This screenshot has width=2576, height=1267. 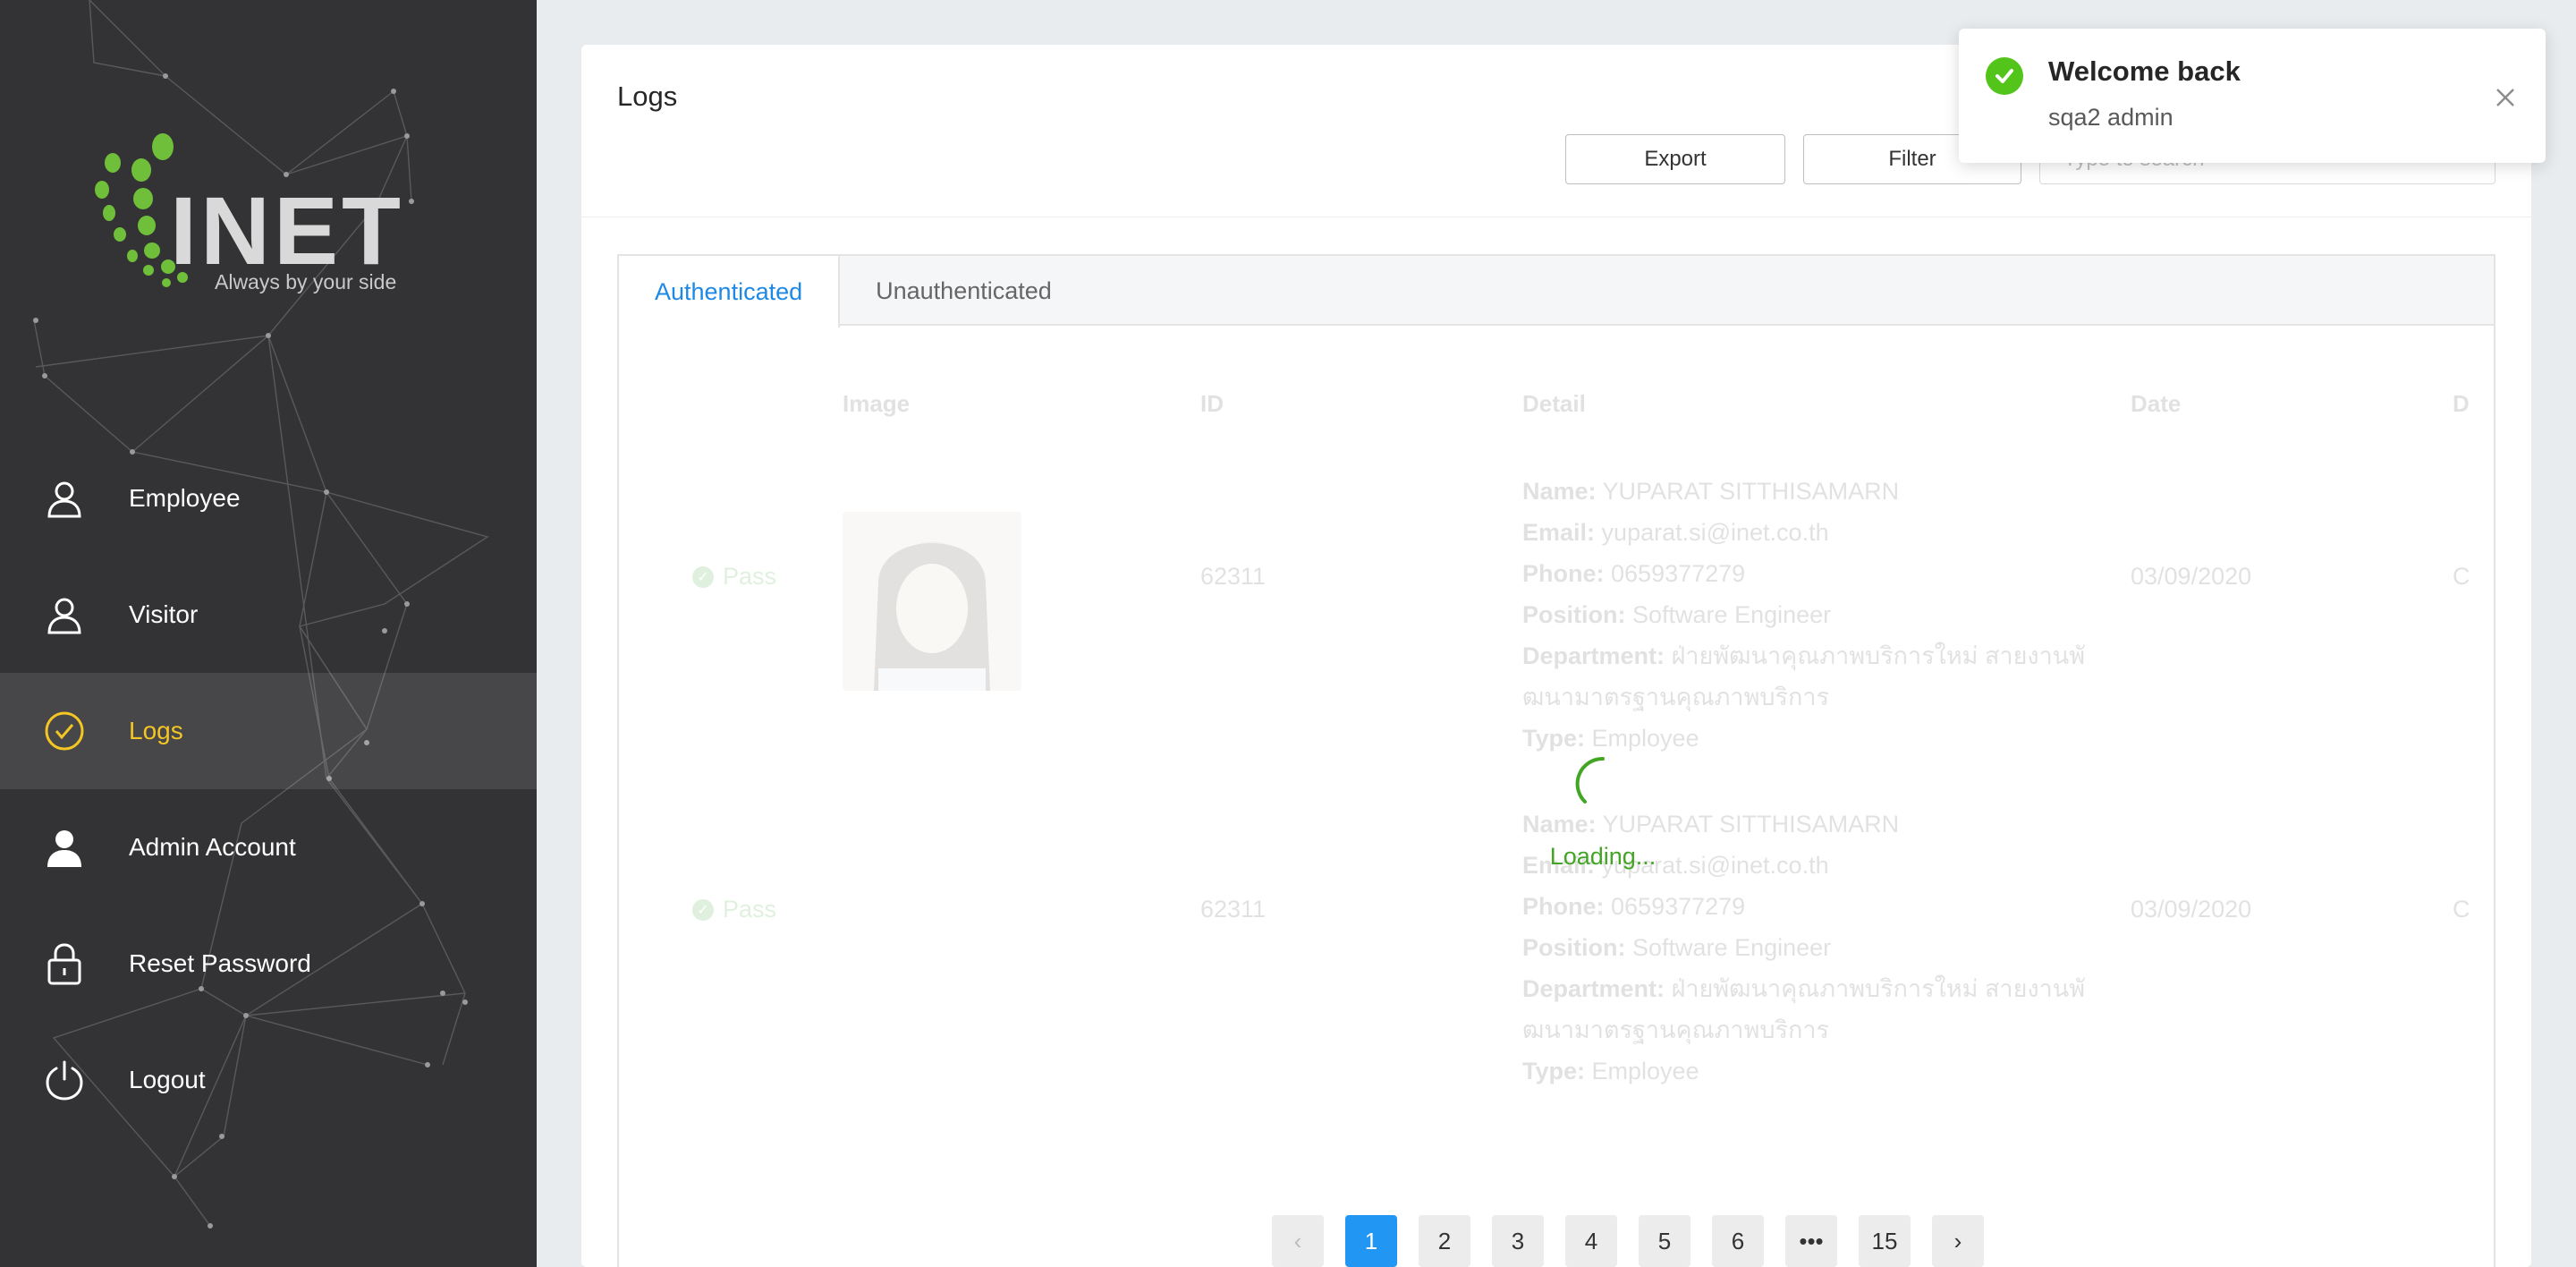 I want to click on column-header-extra: D, so click(x=2461, y=404).